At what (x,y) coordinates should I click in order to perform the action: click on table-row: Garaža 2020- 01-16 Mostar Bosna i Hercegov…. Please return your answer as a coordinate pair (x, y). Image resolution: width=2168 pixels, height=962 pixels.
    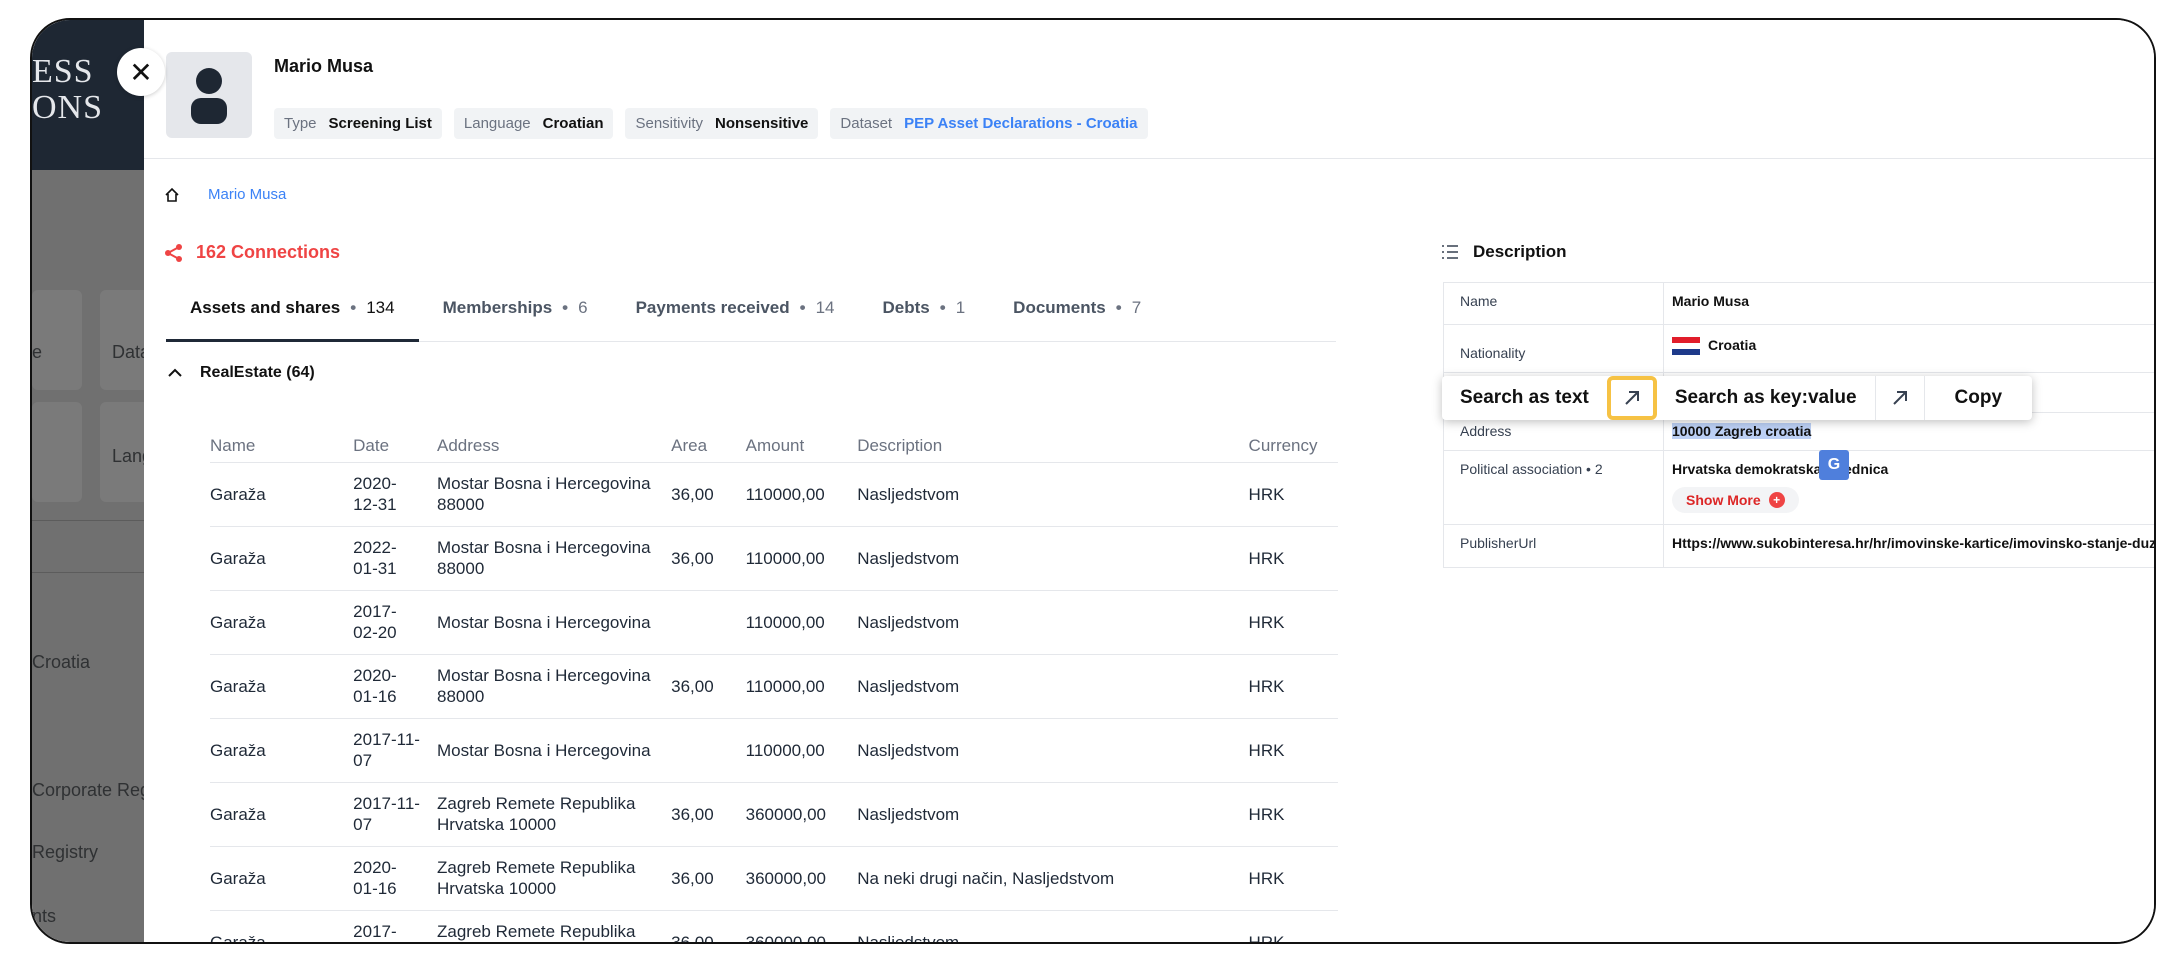
    Looking at the image, I should click on (774, 685).